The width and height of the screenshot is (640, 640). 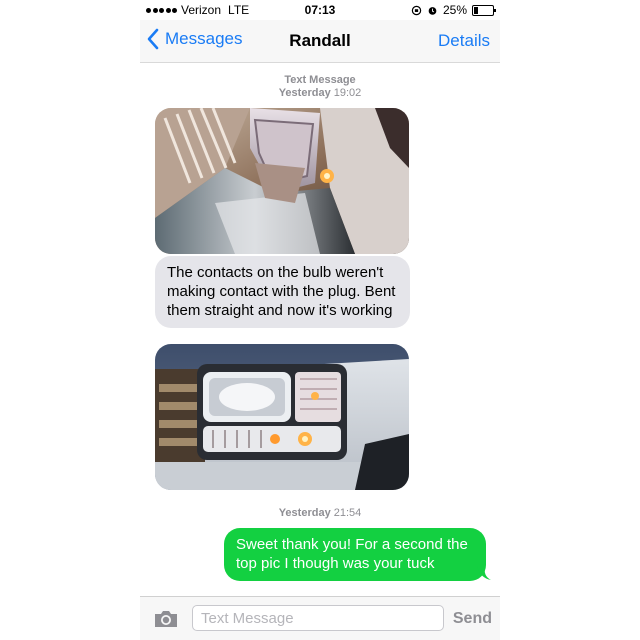 I want to click on camera-icon, so click(x=166, y=619).